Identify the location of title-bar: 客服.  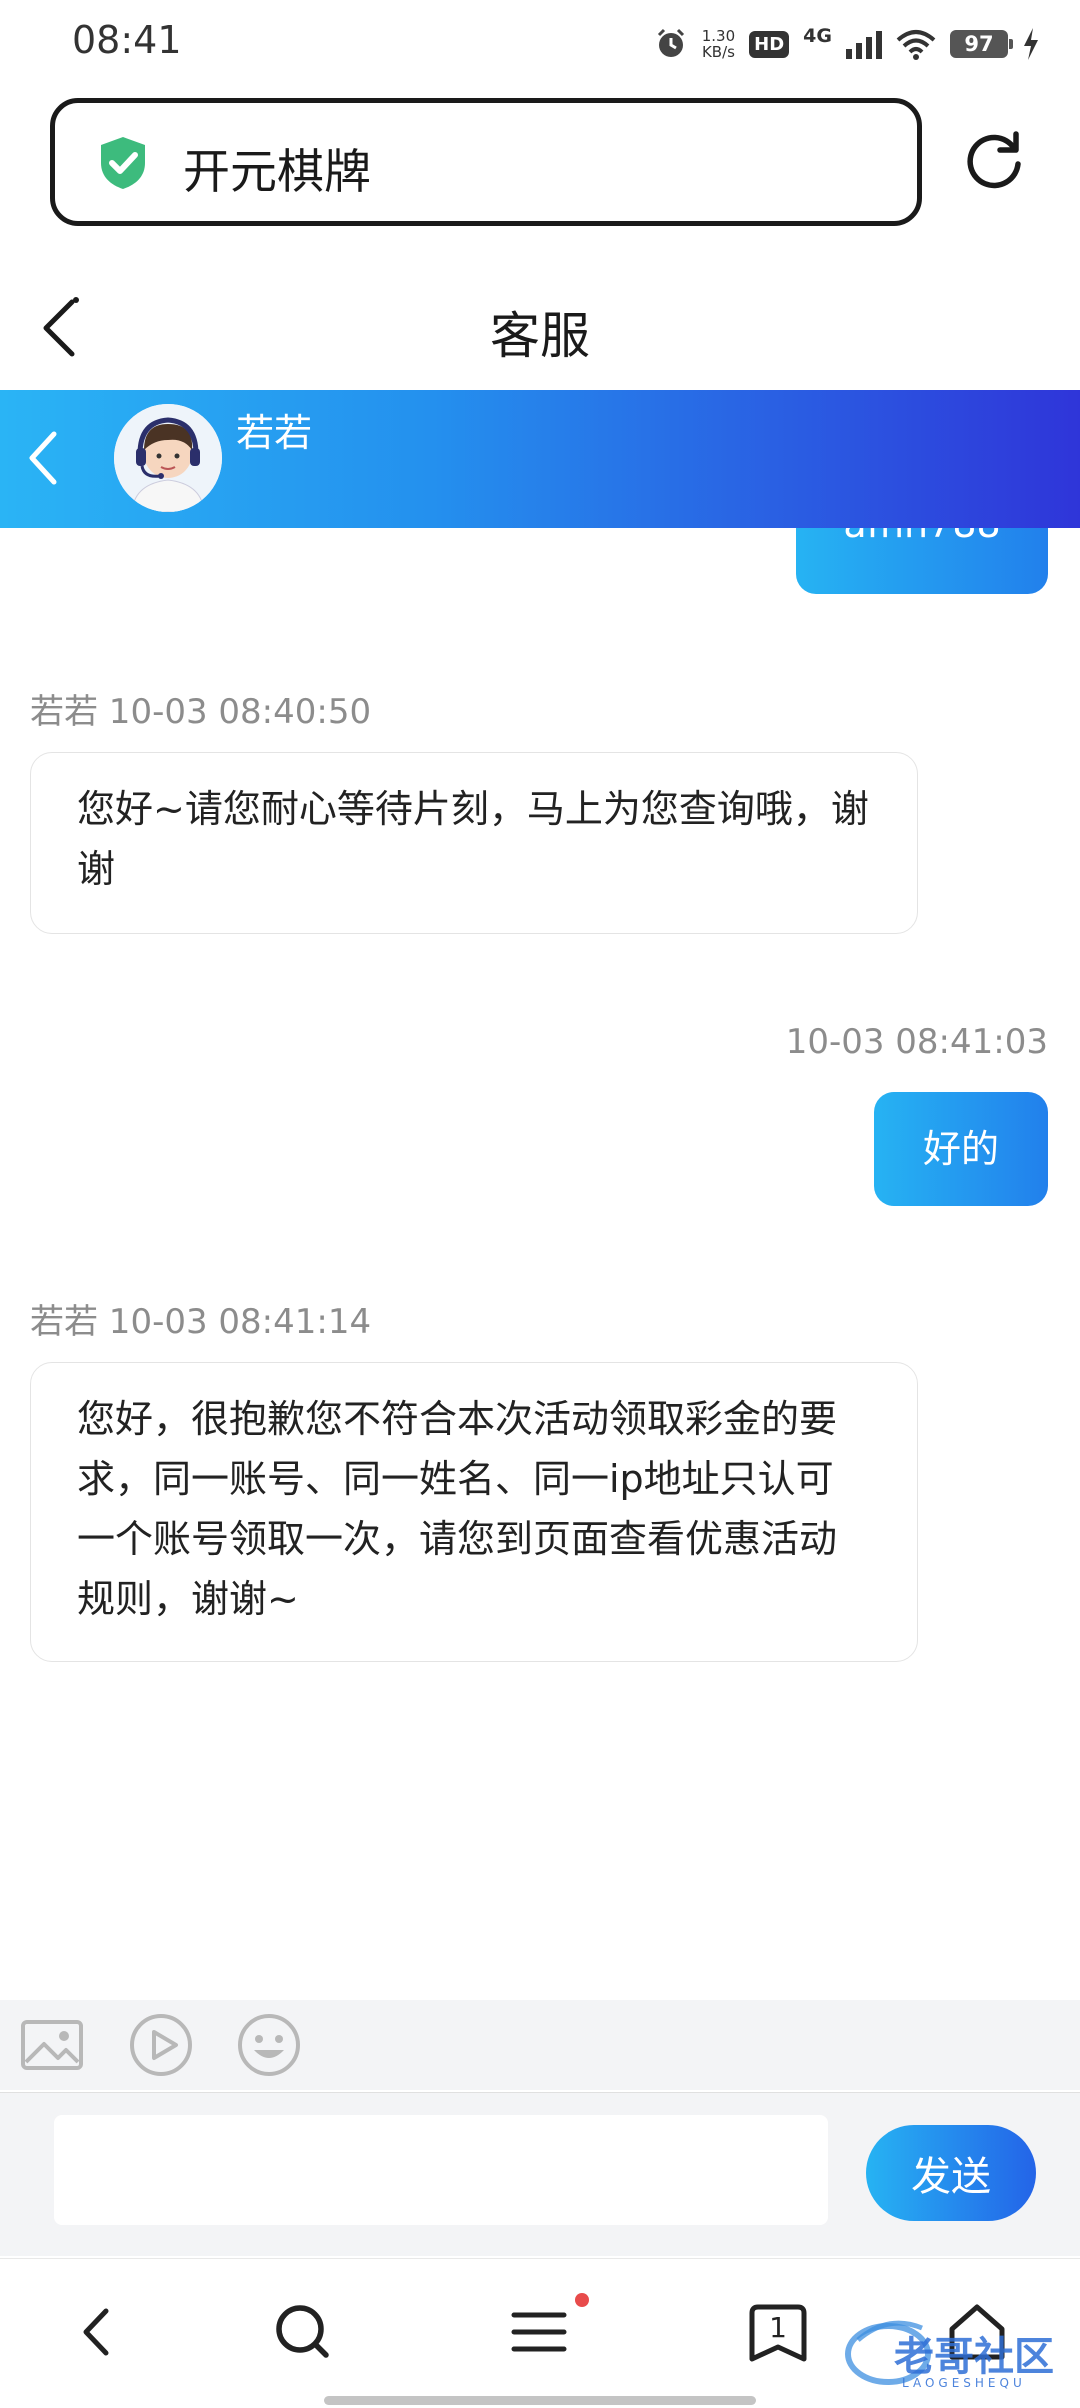
(540, 330).